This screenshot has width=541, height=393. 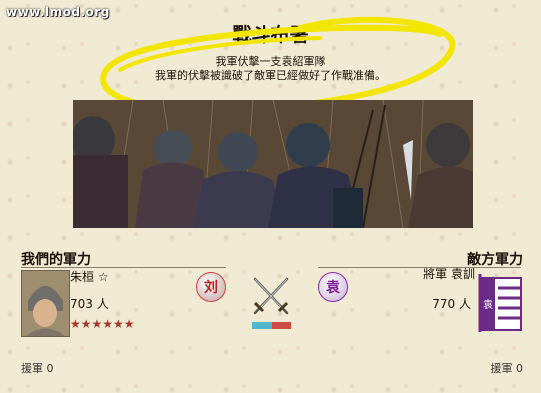 What do you see at coordinates (211, 287) in the screenshot?
I see `our-clan-seal-icon: 刘` at bounding box center [211, 287].